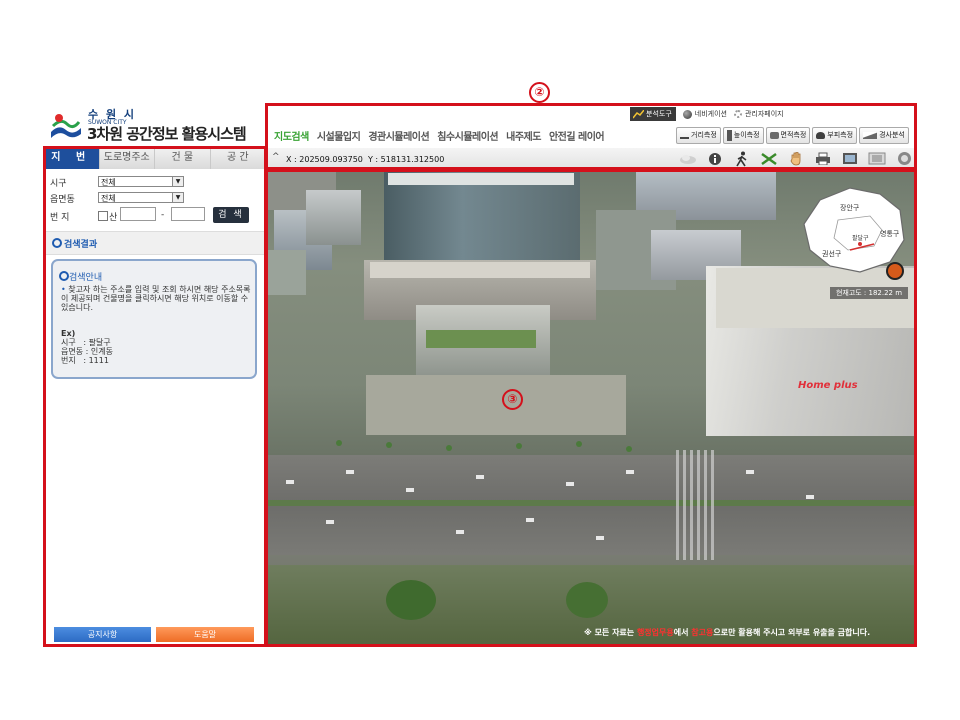 This screenshot has height=720, width=960. I want to click on logo-area: 수 원 시 SUWON CITY 3차원 공간정보 활용시스템, so click(155, 125).